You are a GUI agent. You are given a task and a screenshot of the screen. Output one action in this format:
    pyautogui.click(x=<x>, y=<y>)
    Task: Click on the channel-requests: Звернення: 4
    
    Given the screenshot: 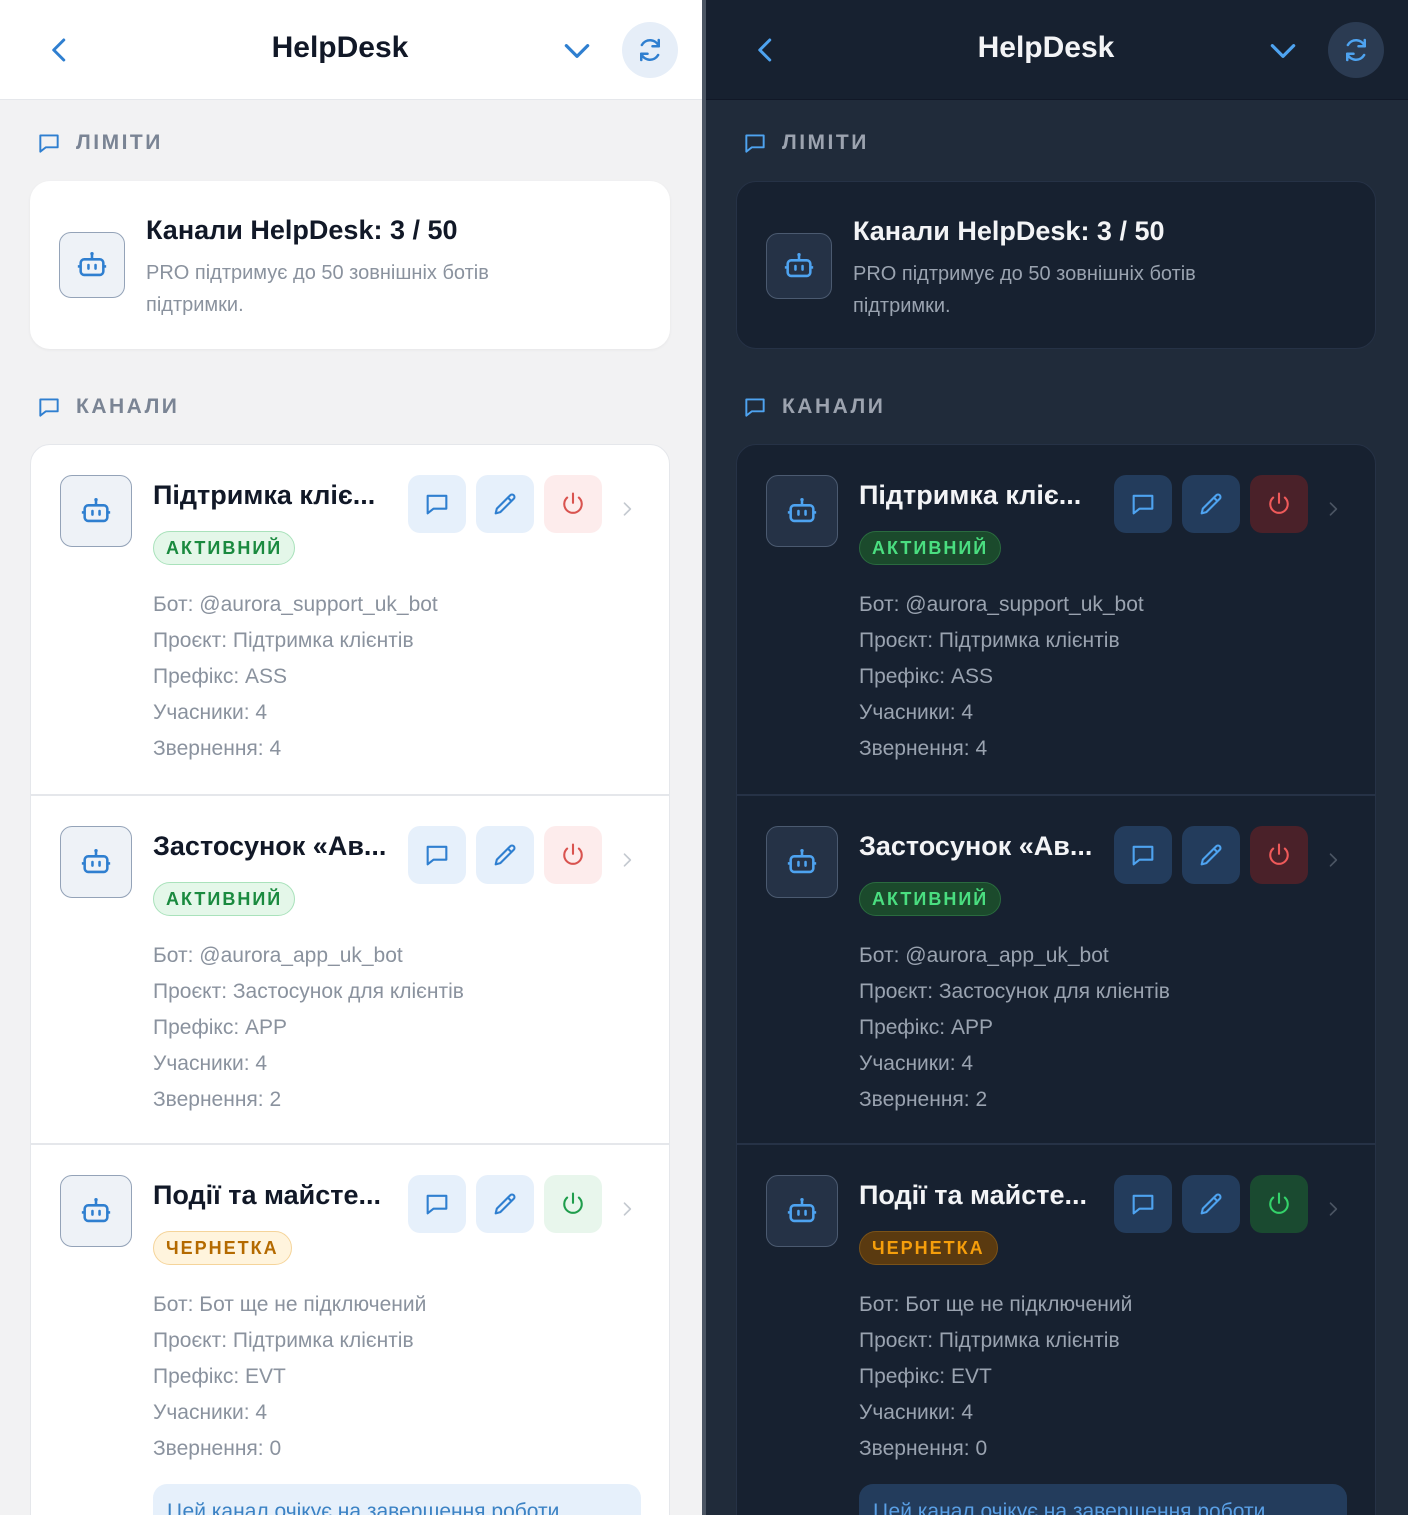 What is the action you would take?
    pyautogui.click(x=217, y=748)
    